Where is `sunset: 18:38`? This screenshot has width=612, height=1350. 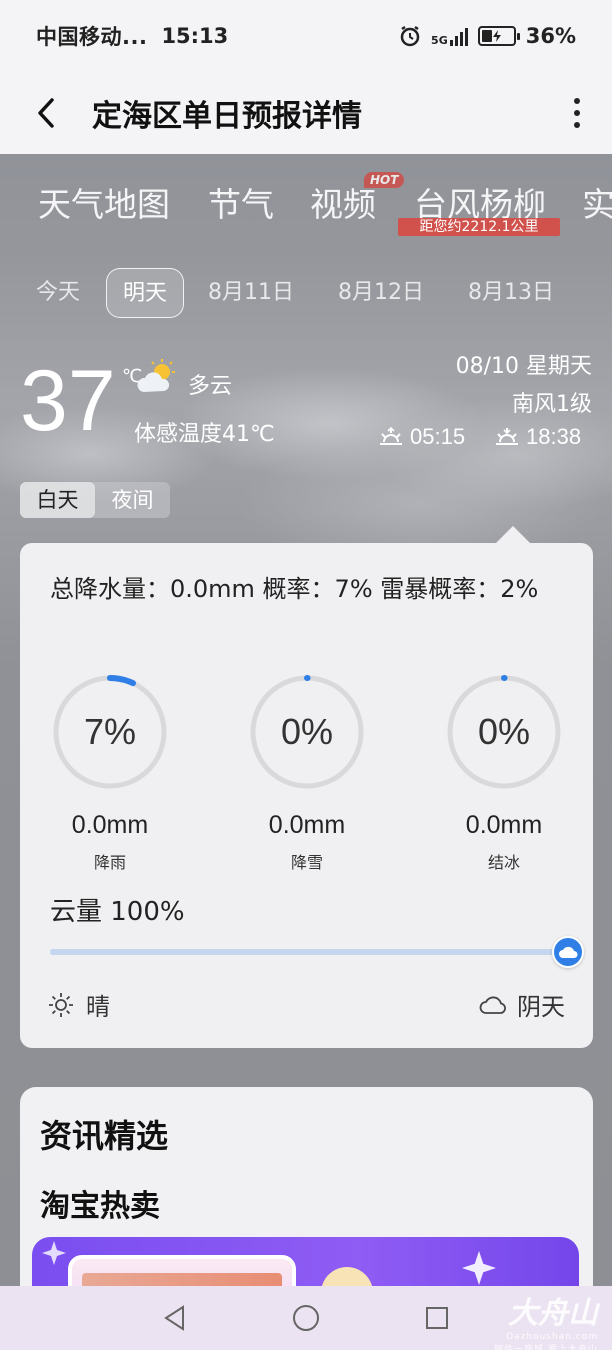 sunset: 18:38 is located at coordinates (537, 437).